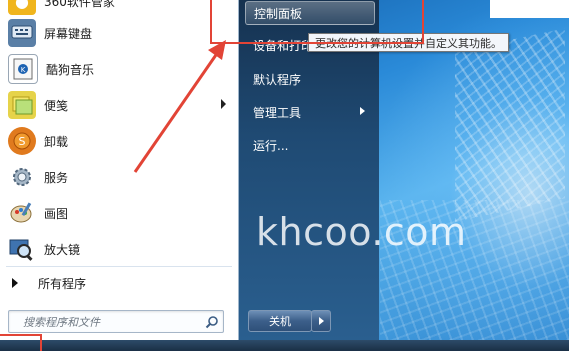 This screenshot has height=351, width=569. Describe the element at coordinates (62, 249) in the screenshot. I see `program-label: 放大镜` at that location.